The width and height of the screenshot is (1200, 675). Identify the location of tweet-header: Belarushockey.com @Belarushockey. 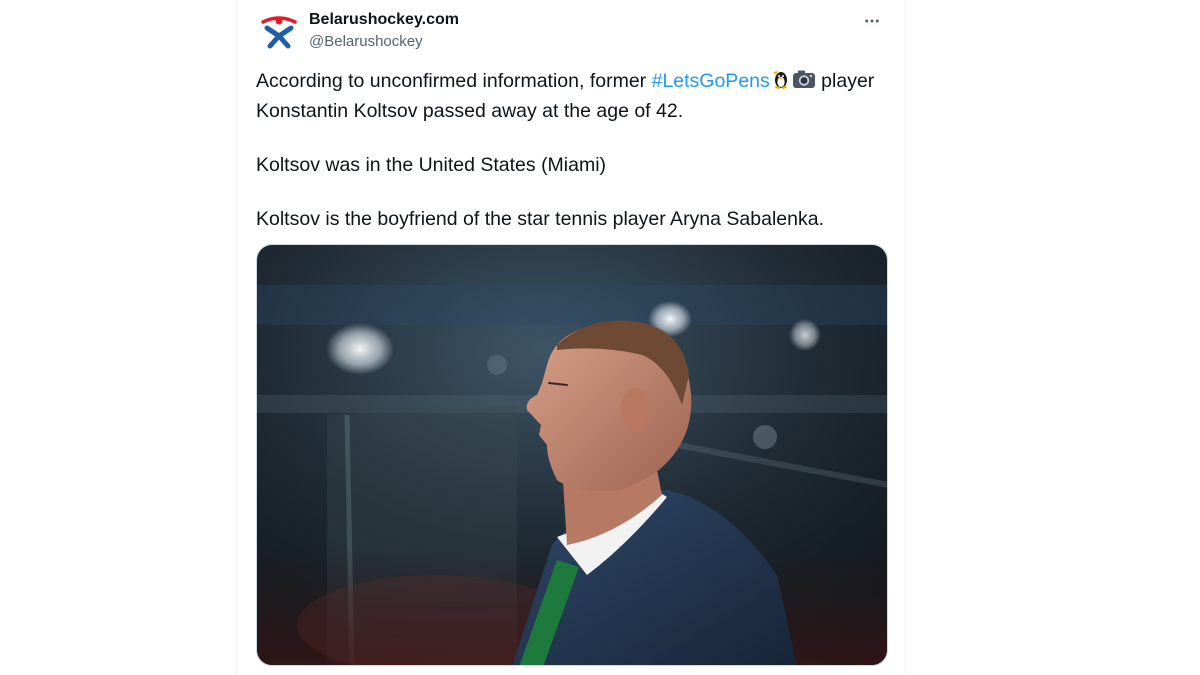
(573, 32).